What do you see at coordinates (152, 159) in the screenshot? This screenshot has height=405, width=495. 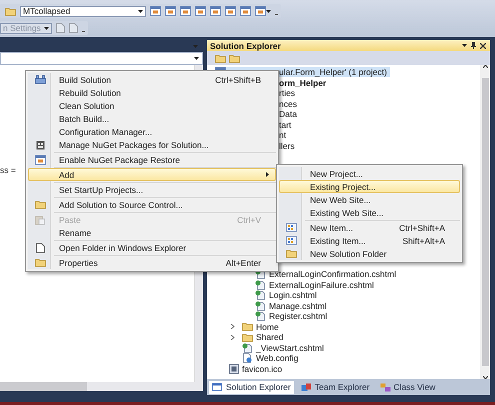 I see `menu-item: Enable NuGet Package Restore` at bounding box center [152, 159].